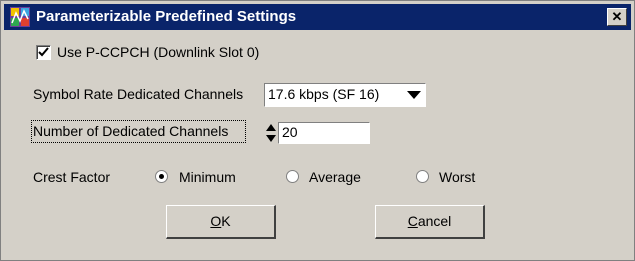 Image resolution: width=635 pixels, height=261 pixels. What do you see at coordinates (434, 221) in the screenshot?
I see `cancel-label-rest: ancel` at bounding box center [434, 221].